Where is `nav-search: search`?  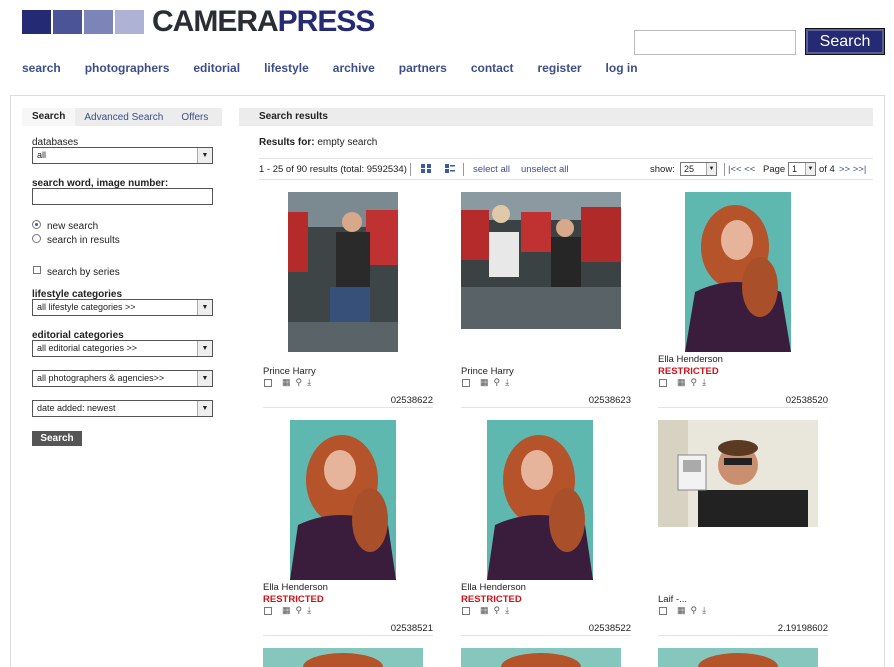
nav-search: search is located at coordinates (41, 68).